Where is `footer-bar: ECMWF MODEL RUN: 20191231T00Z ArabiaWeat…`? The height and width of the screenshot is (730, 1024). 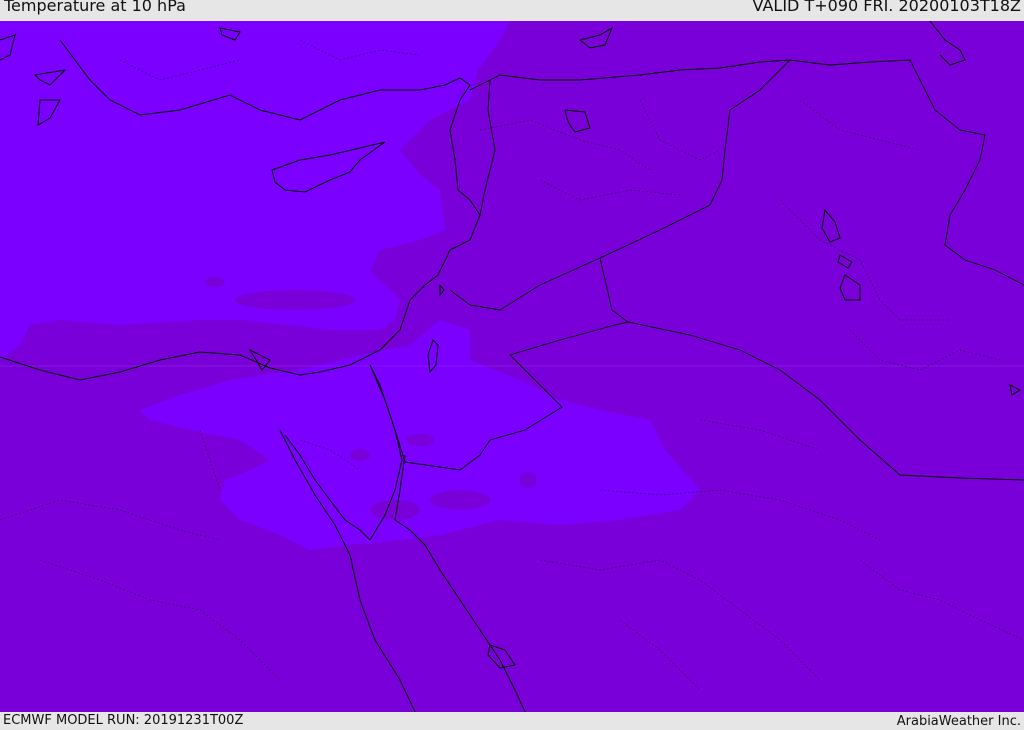 footer-bar: ECMWF MODEL RUN: 20191231T00Z ArabiaWeat… is located at coordinates (512, 720).